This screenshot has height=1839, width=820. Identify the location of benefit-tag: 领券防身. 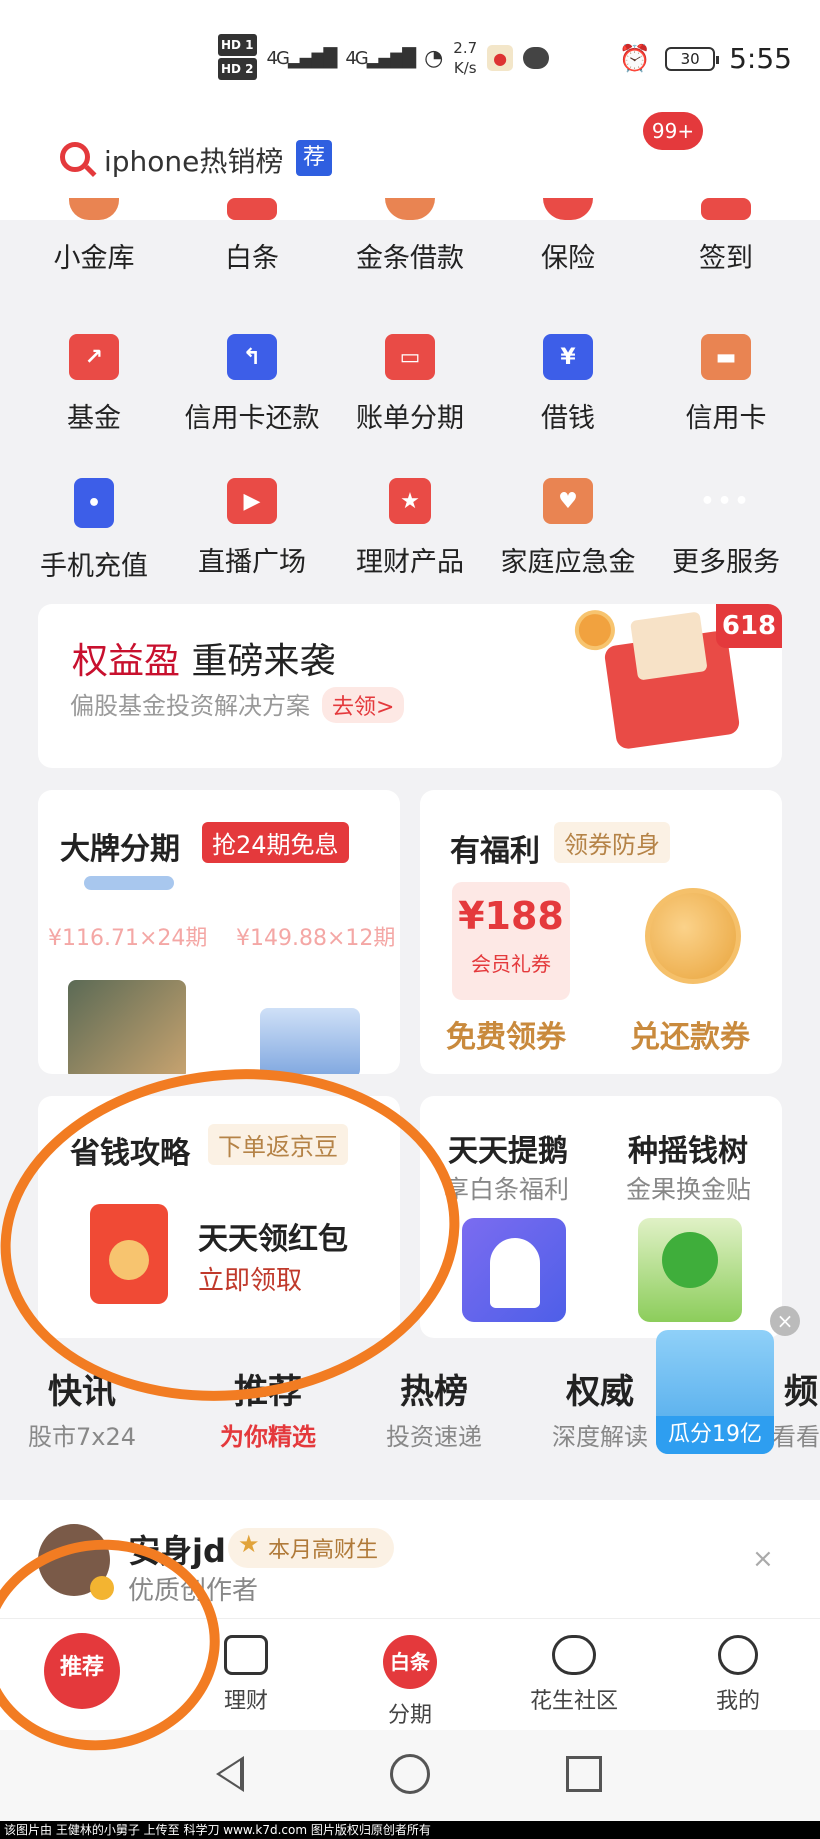
(612, 842).